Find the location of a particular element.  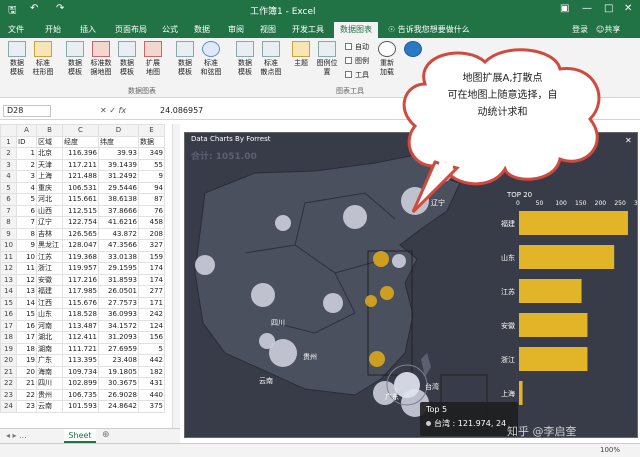

cell: 102.899 is located at coordinates (80, 383).